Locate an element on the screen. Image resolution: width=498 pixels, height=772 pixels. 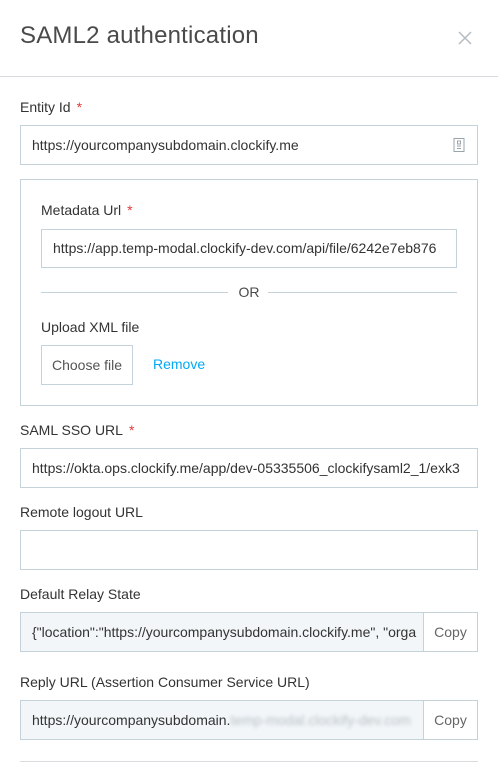
default-relay-state-label: Default Relay State is located at coordinates (80, 594).